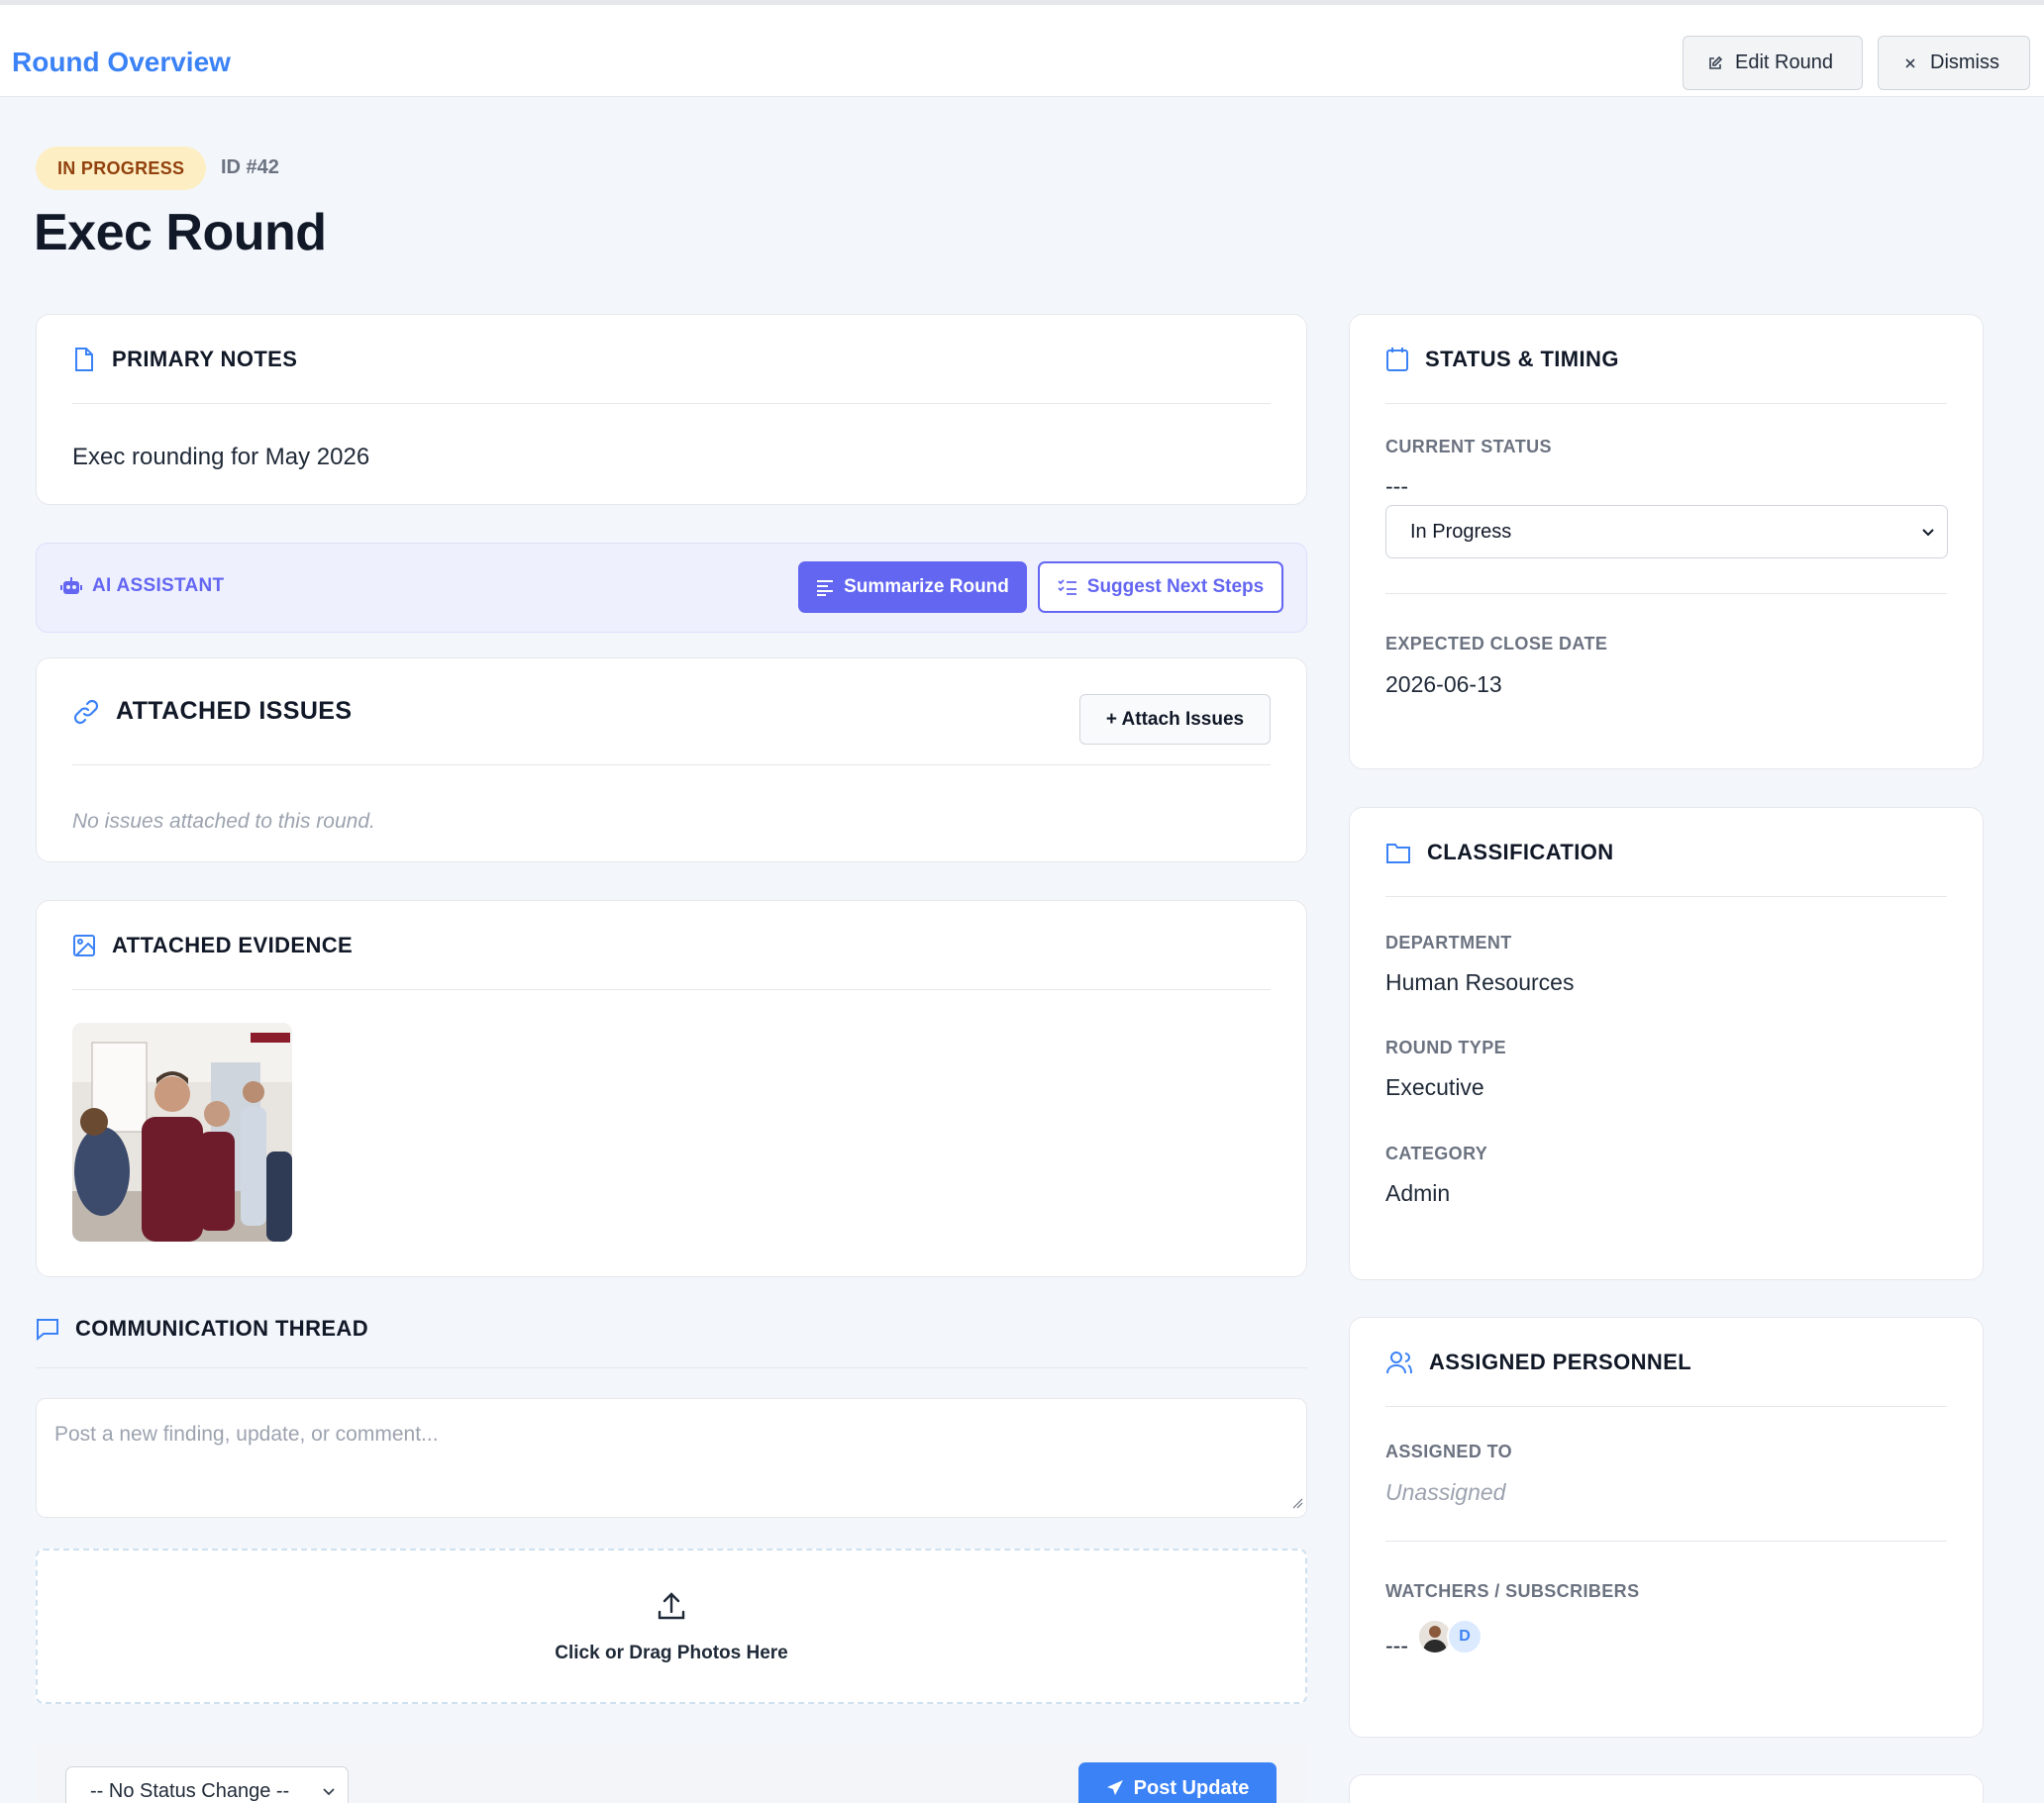 The height and width of the screenshot is (1803, 2044). What do you see at coordinates (84, 359) in the screenshot?
I see `document-icon` at bounding box center [84, 359].